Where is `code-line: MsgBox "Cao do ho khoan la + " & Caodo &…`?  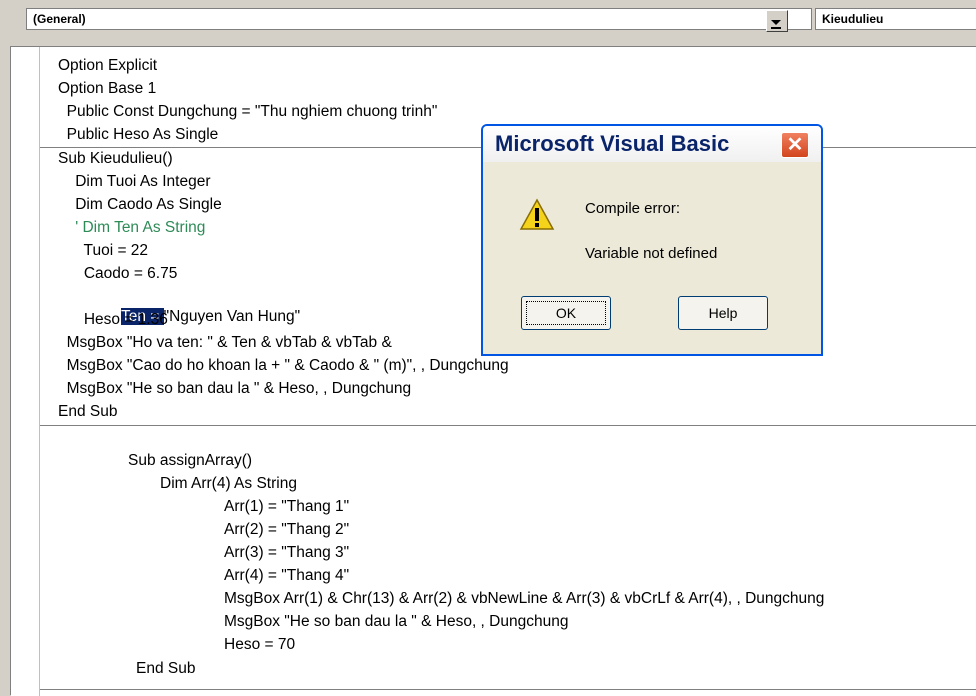
code-line: MsgBox "Cao do ho khoan la + " & Caodo &… is located at coordinates (283, 366).